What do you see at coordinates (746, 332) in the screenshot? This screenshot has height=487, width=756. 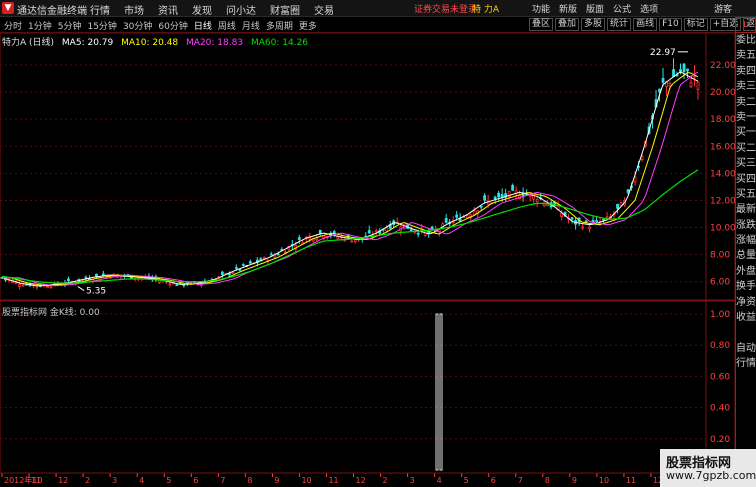 I see `panel-spacer` at bounding box center [746, 332].